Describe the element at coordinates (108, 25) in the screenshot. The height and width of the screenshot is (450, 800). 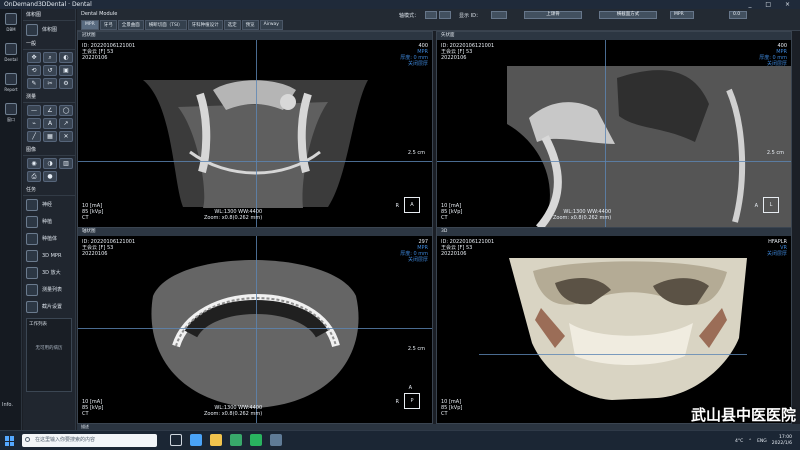
I see `tab-arch: 牙弓` at that location.